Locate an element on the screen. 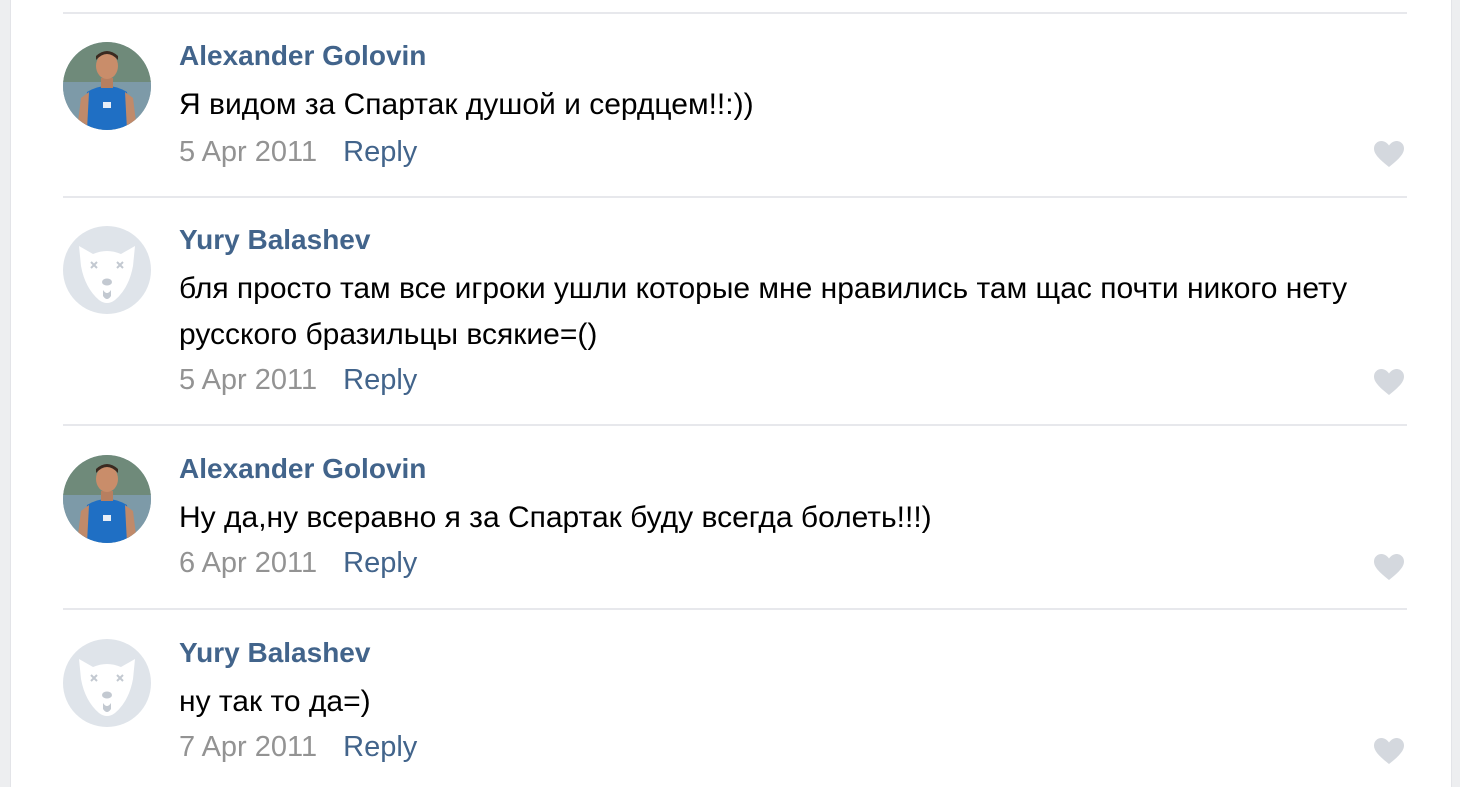 Image resolution: width=1460 pixels, height=787 pixels. comment-text: ну так то да=) is located at coordinates (275, 701).